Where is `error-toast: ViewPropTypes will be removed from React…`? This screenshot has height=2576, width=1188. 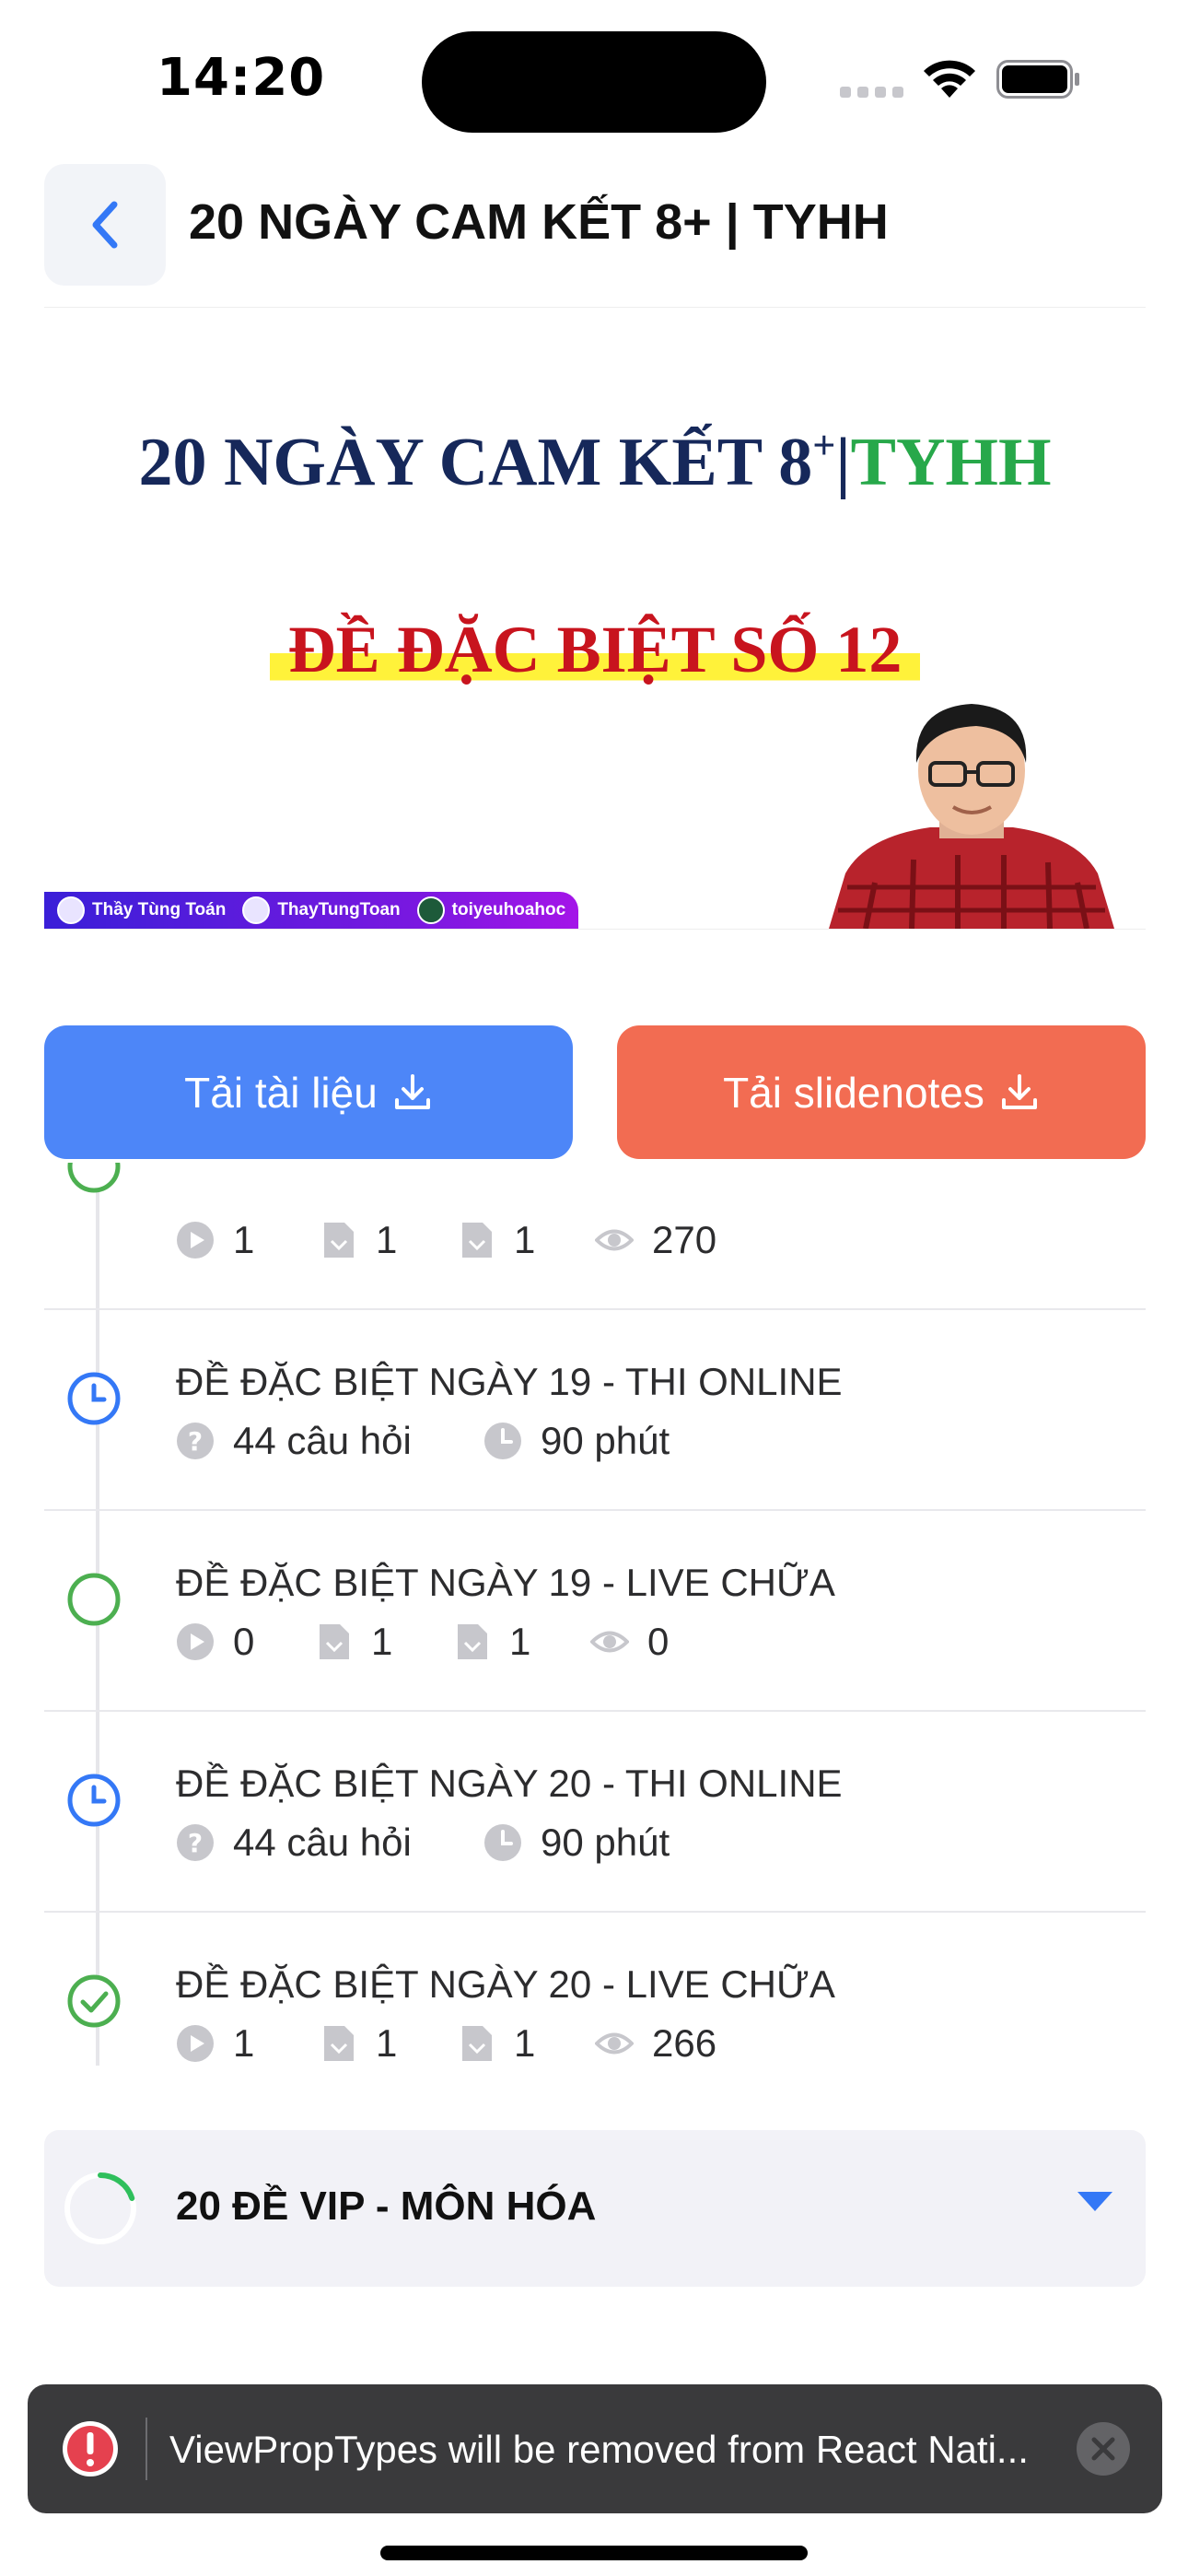 error-toast: ViewPropTypes will be removed from React… is located at coordinates (595, 2448).